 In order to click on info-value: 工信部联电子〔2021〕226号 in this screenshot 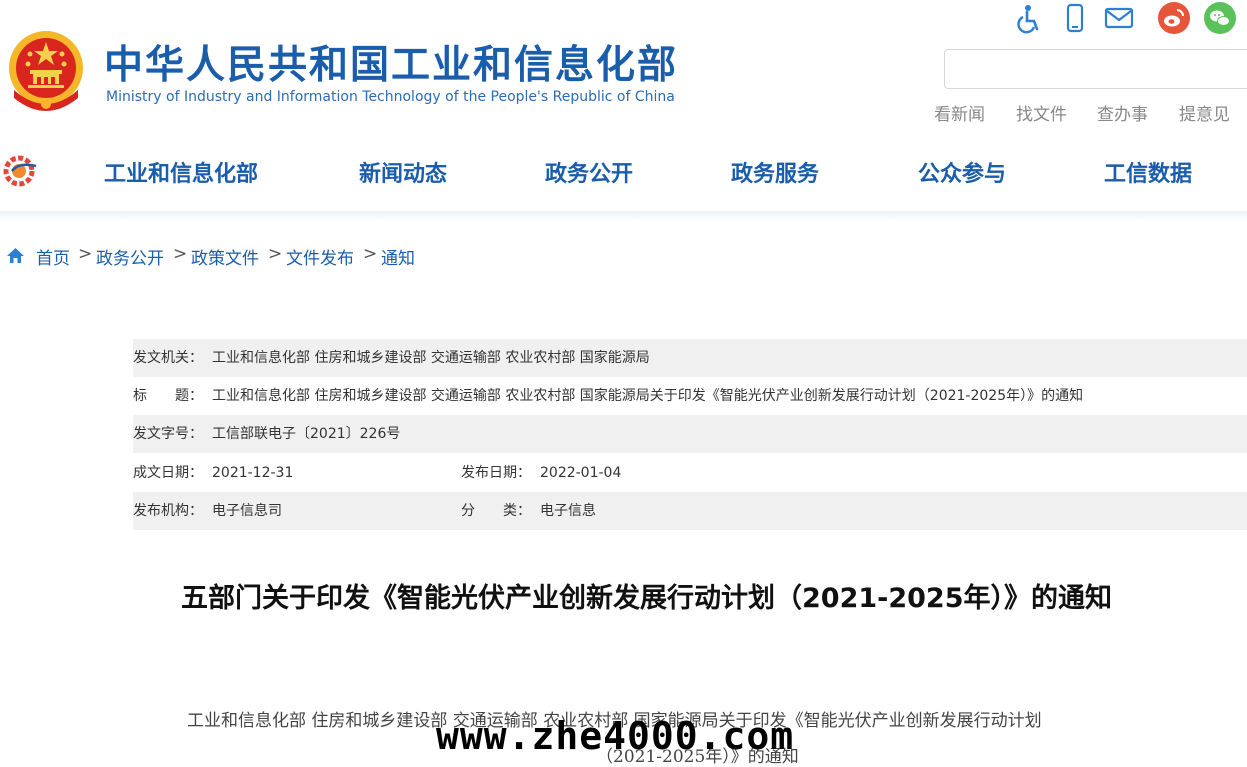, I will do `click(306, 434)`.